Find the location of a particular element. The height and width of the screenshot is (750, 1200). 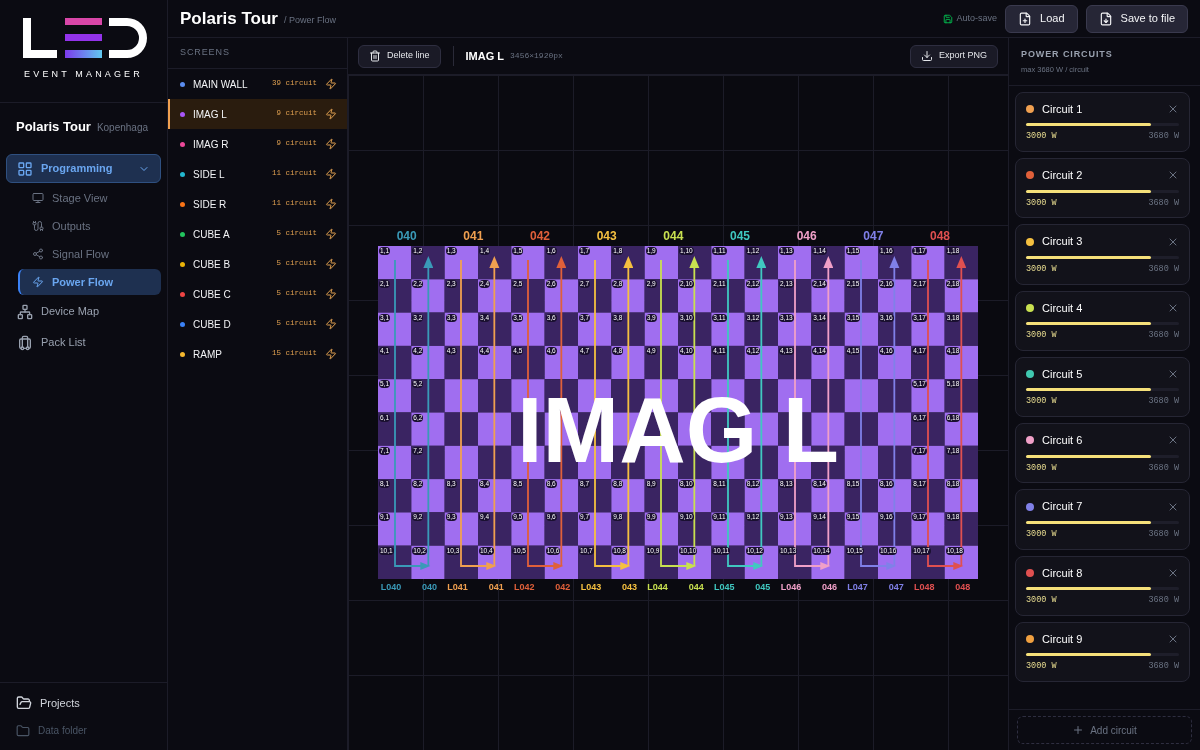

projects-link: Projects is located at coordinates (83, 702).